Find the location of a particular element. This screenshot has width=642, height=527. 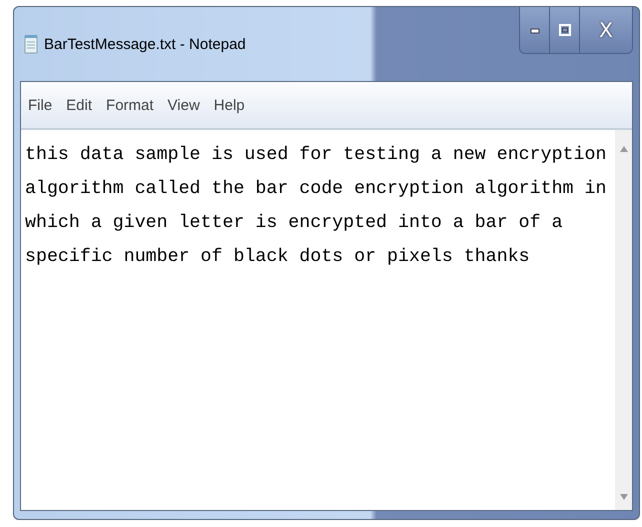

text-line: this data sample is used for testing a new encryption is located at coordinates (316, 155).